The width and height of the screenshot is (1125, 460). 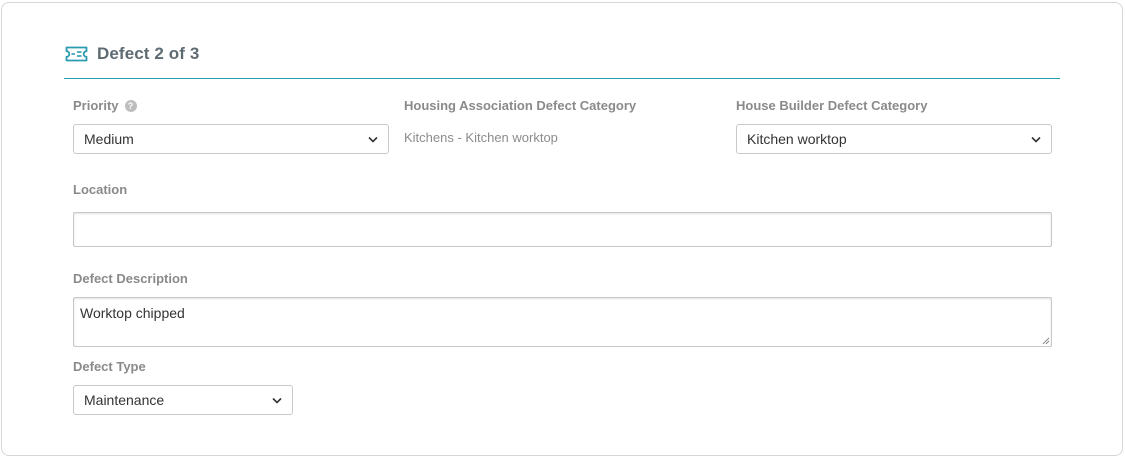 I want to click on description-label: Defect Description, so click(x=130, y=278).